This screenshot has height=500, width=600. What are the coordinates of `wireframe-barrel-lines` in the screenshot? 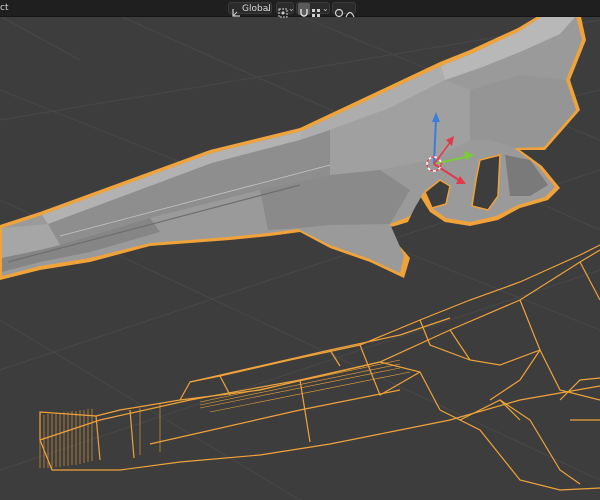 It's located at (225, 413).